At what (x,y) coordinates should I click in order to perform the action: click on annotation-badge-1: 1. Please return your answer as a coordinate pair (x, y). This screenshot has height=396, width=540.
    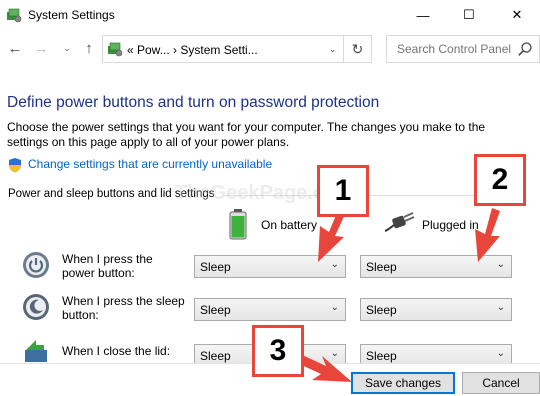
    Looking at the image, I should click on (343, 191).